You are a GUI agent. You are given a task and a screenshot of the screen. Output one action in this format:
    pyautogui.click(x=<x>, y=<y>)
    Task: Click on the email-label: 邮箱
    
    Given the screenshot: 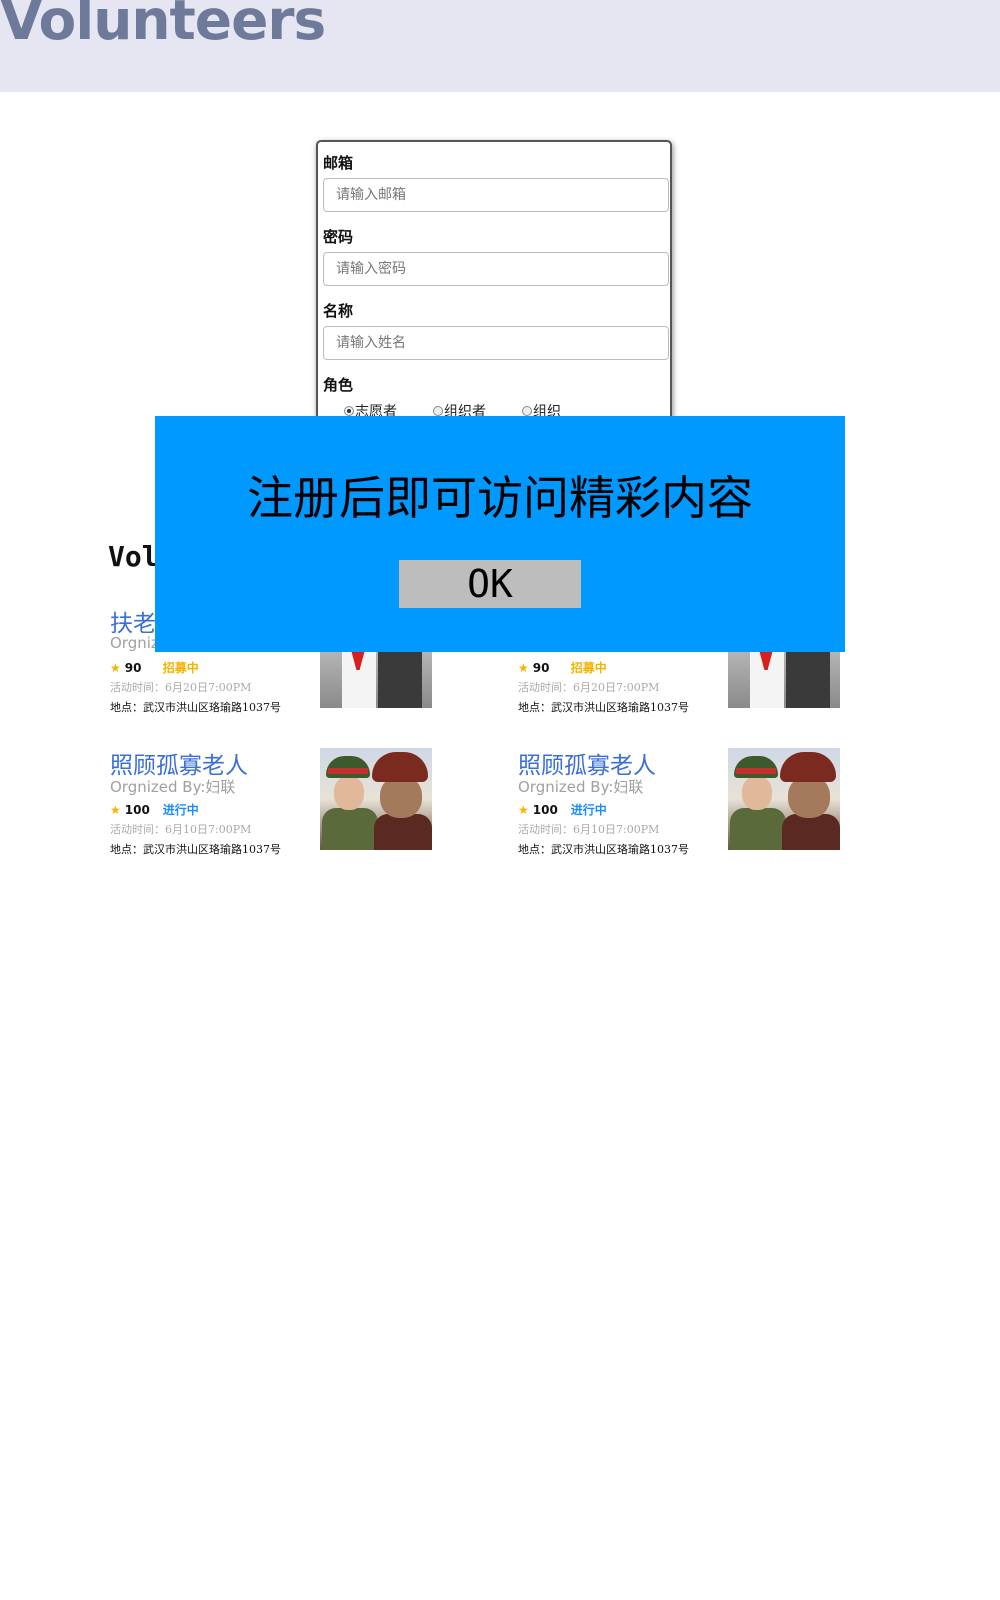 What is the action you would take?
    pyautogui.click(x=338, y=163)
    